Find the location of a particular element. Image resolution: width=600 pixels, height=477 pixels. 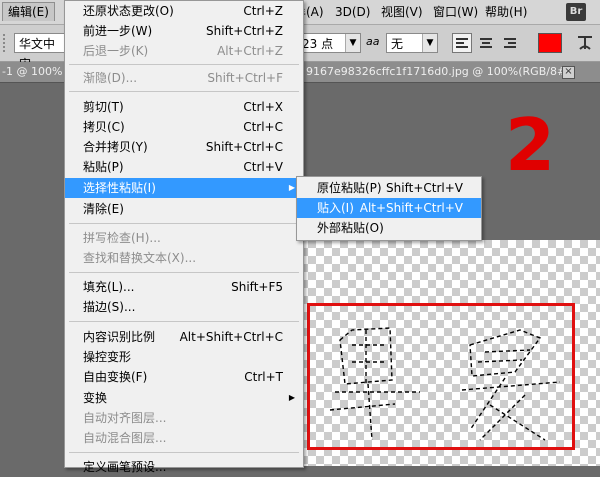

menu-item-copy: 拷贝(C) Ctrl+C is located at coordinates (184, 127).